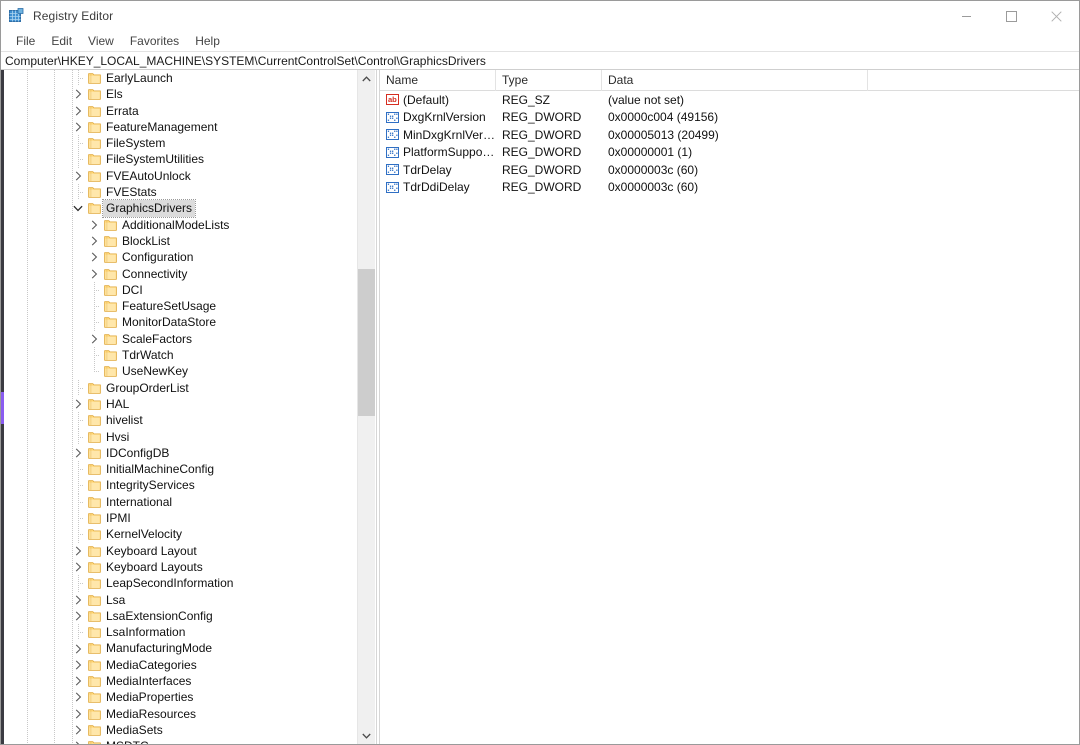 The image size is (1080, 745). Describe the element at coordinates (179, 290) in the screenshot. I see `tree-item-dci: DCI` at that location.